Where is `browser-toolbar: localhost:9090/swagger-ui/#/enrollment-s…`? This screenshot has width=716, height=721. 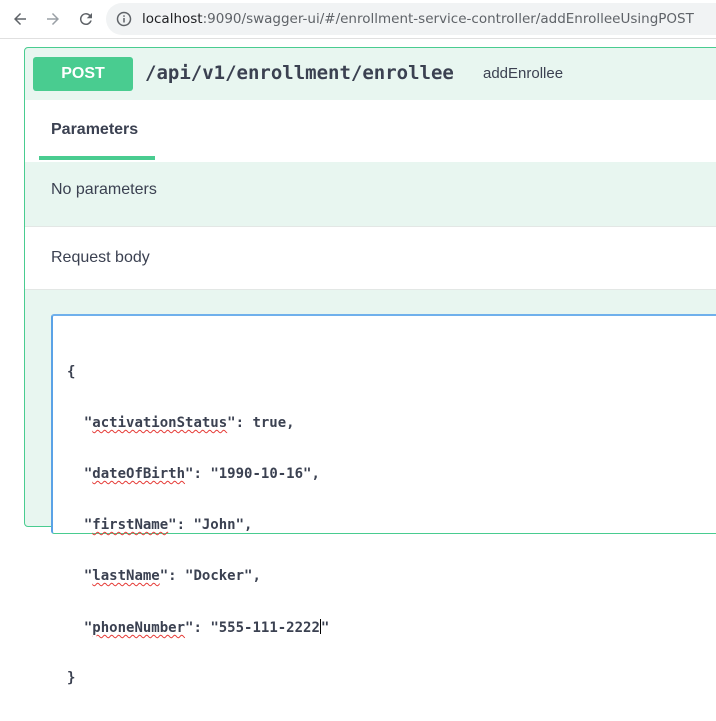
browser-toolbar: localhost:9090/swagger-ui/#/enrollment-s… is located at coordinates (358, 19).